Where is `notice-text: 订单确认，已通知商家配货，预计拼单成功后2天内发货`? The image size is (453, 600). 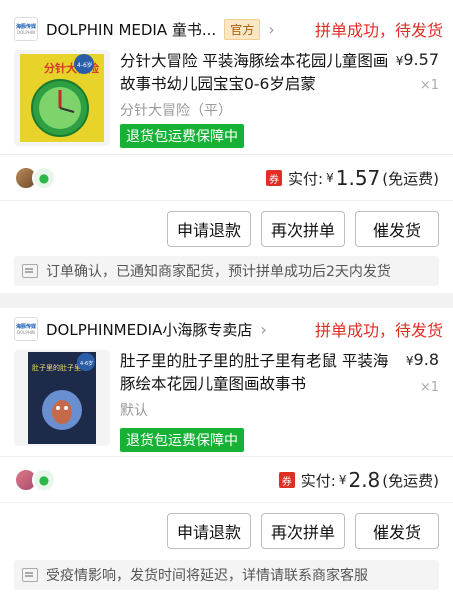 notice-text: 订单确认，已通知商家配货，预计拼单成功后2天内发货 is located at coordinates (218, 272).